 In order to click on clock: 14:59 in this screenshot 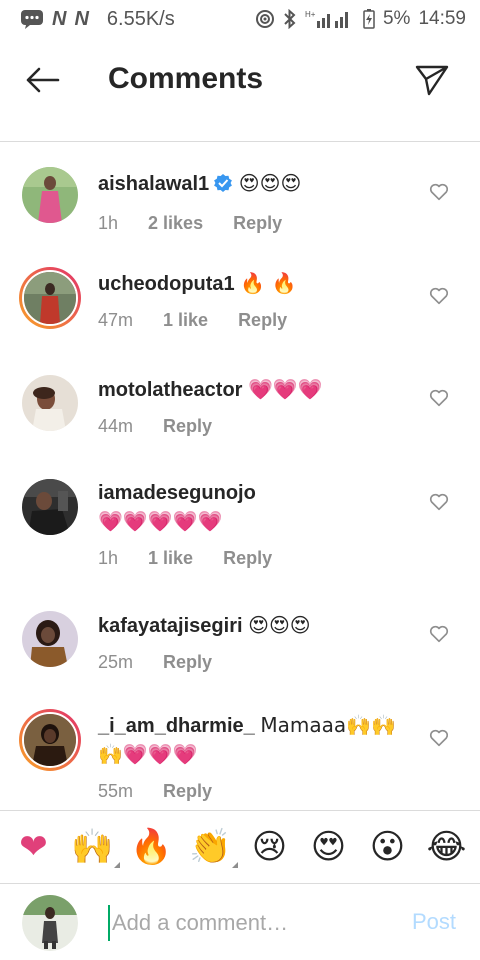, I will do `click(442, 18)`.